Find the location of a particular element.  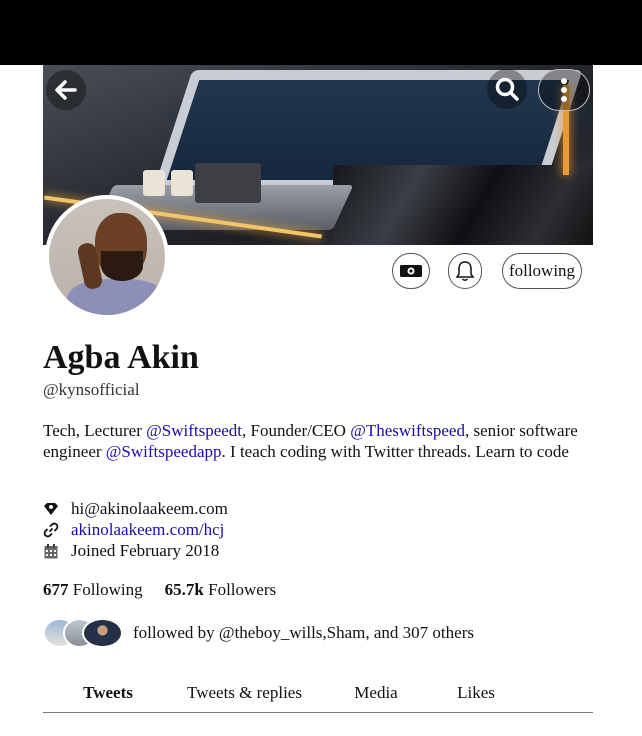

follow-stats: 677 Following 65.7k Followers is located at coordinates (159, 590).